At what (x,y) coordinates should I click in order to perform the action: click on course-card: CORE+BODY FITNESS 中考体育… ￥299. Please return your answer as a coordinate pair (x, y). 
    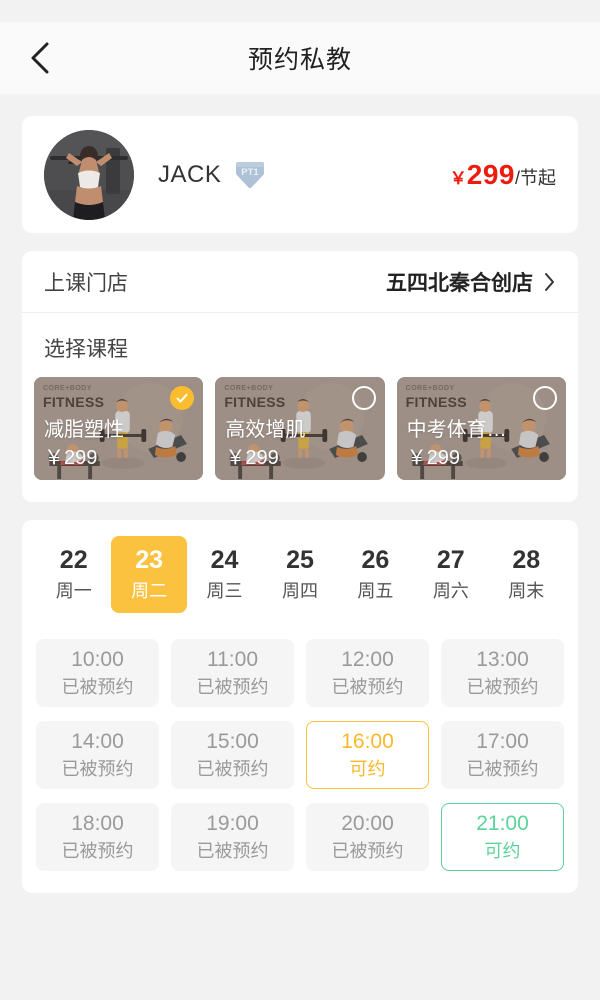
    Looking at the image, I should click on (481, 428).